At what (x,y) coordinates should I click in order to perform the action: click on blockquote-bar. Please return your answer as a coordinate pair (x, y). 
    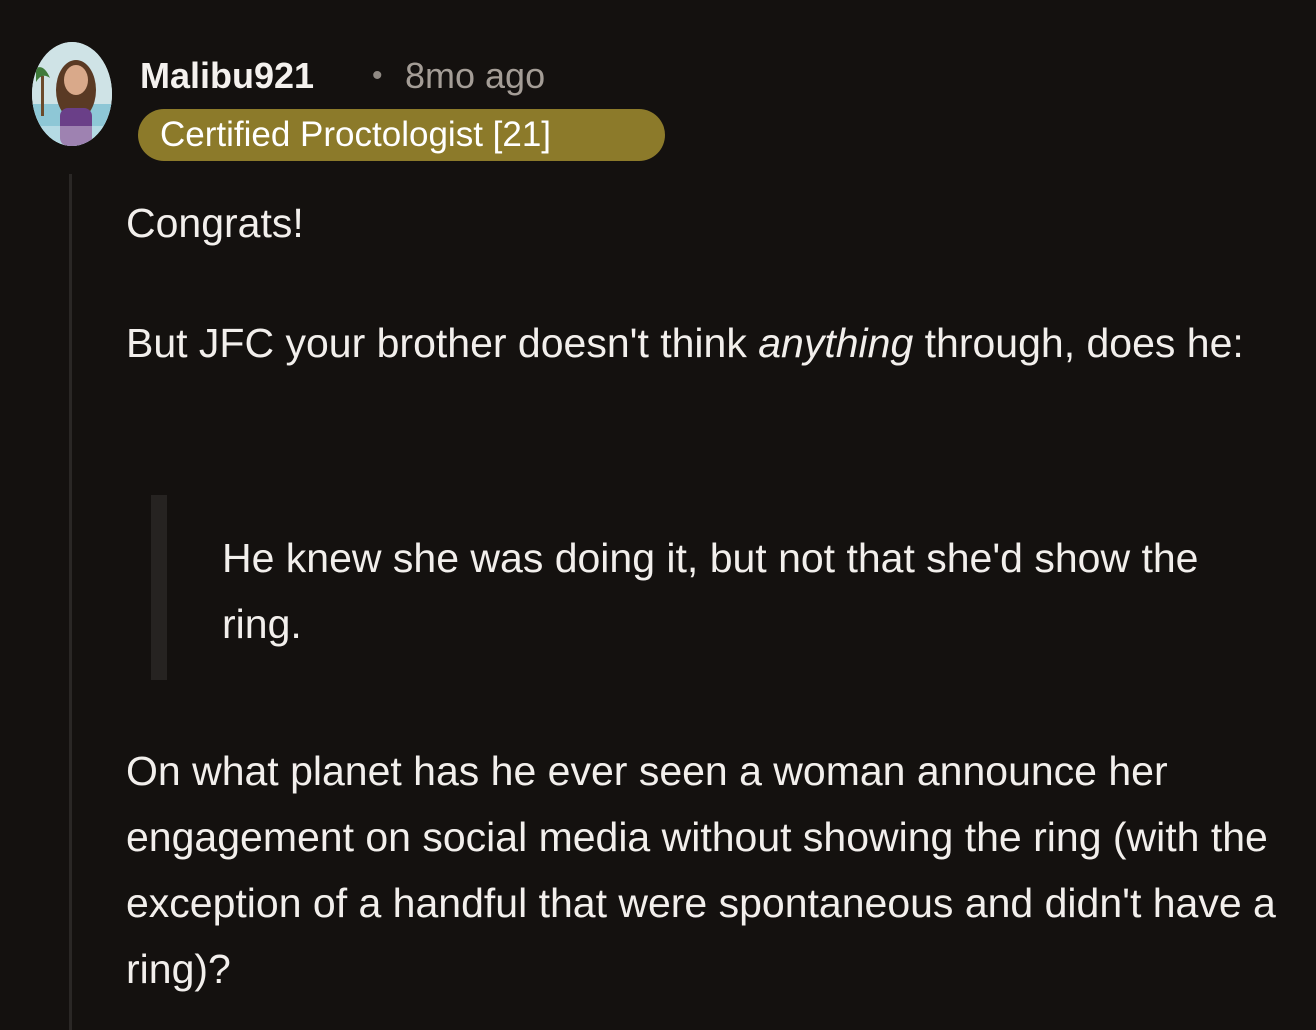
    Looking at the image, I should click on (159, 587).